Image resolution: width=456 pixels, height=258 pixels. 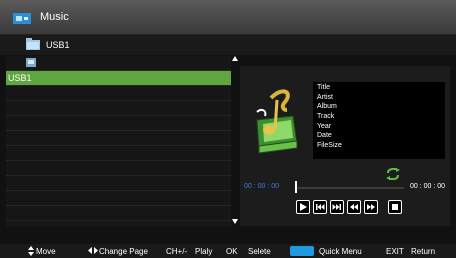 I want to click on hint-move: Move, so click(x=46, y=251).